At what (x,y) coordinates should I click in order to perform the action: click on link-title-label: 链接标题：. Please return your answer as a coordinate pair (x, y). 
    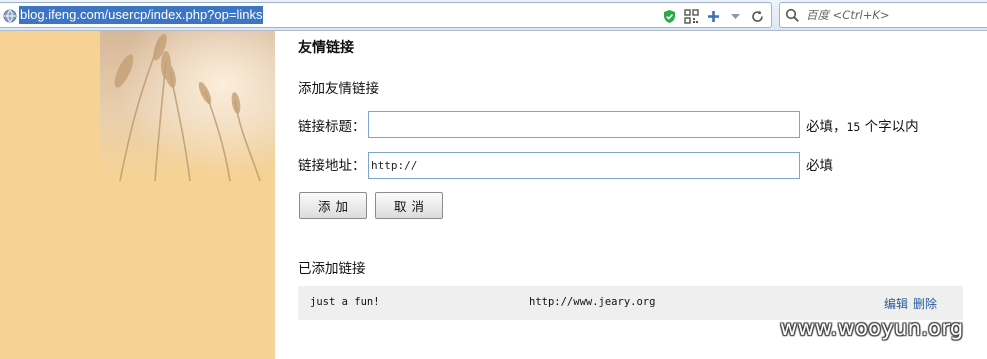
    Looking at the image, I should click on (332, 127).